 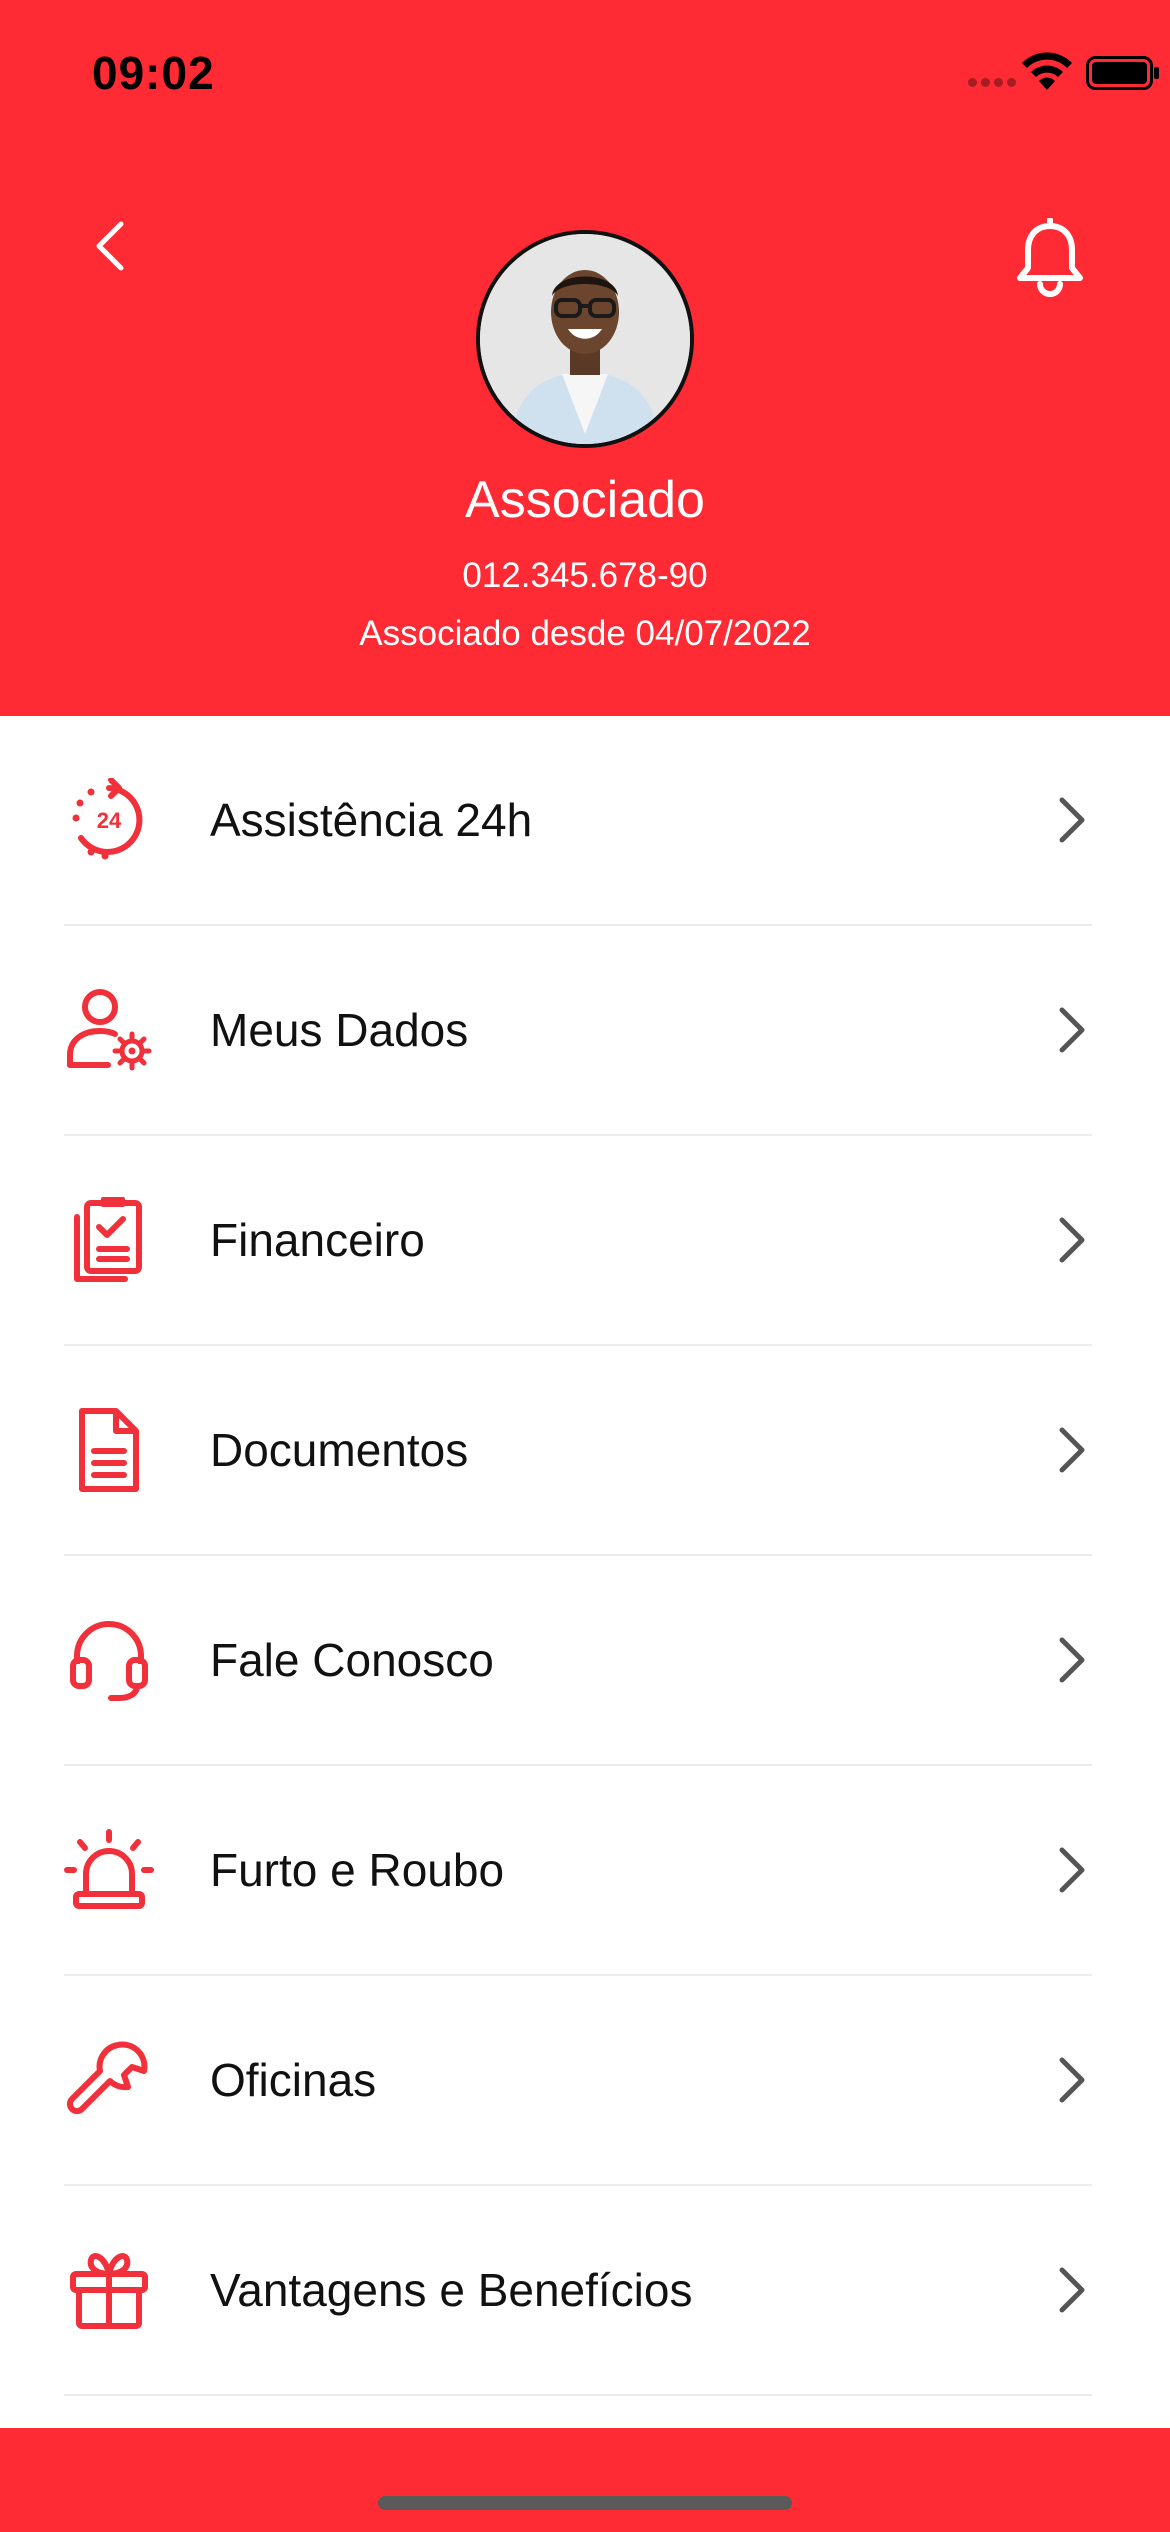 What do you see at coordinates (352, 1660) in the screenshot?
I see `menu-label: Fale Conosco` at bounding box center [352, 1660].